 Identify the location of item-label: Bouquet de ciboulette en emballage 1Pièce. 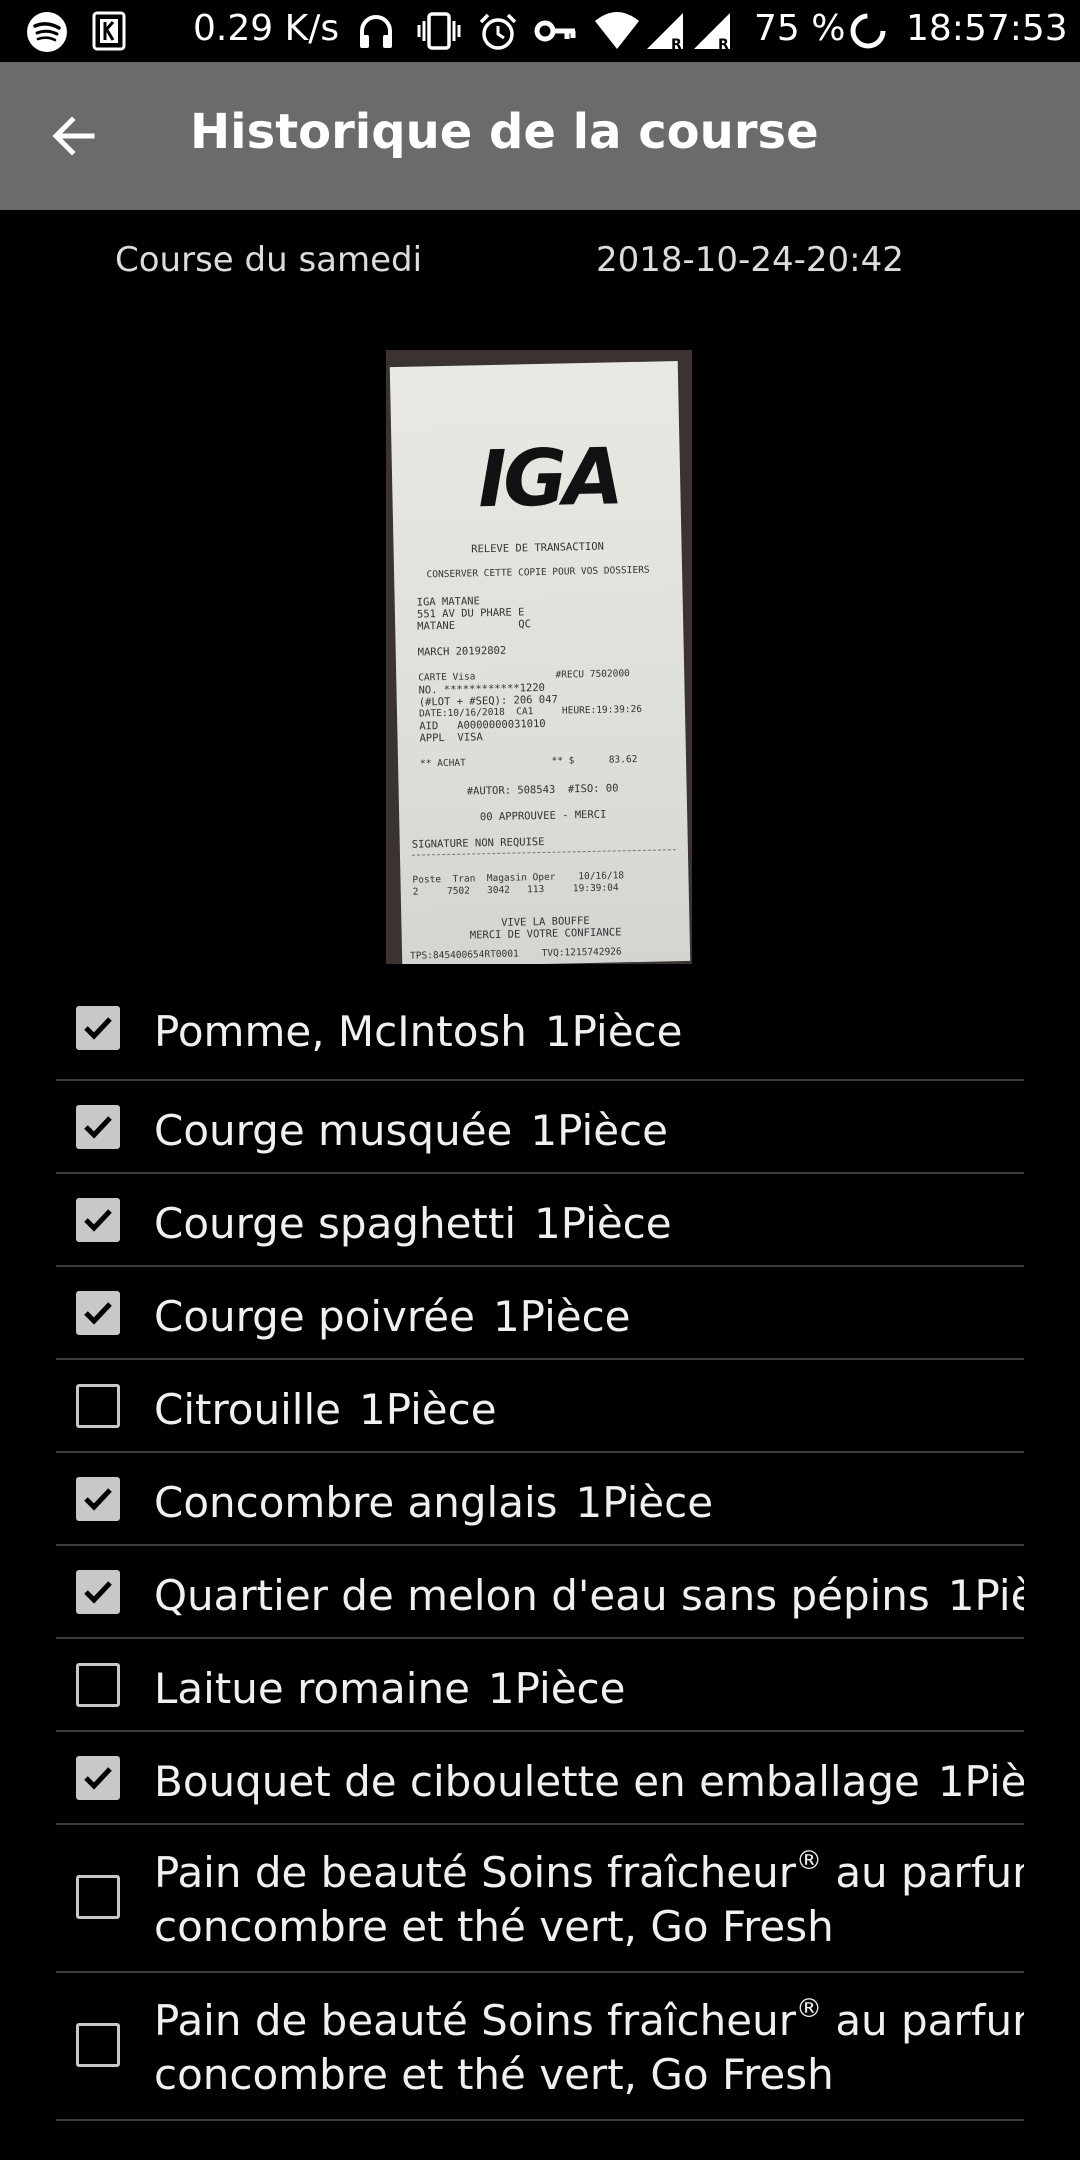
(589, 1782).